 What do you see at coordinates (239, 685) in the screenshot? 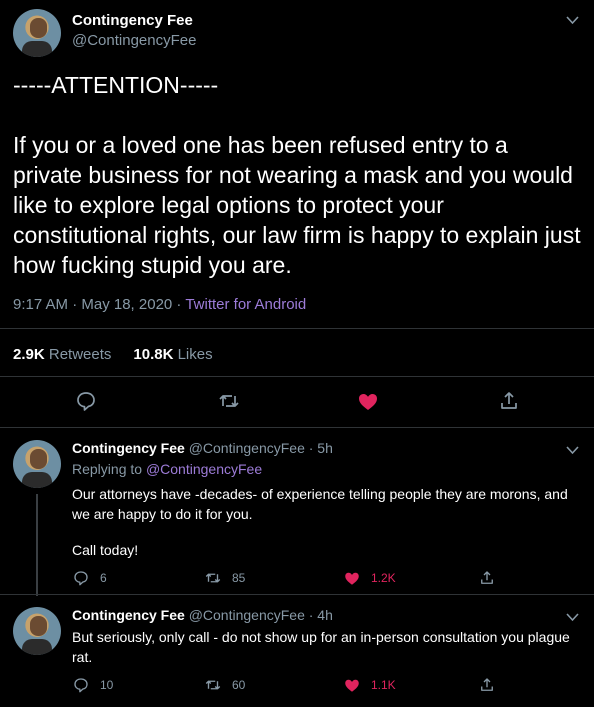
I see `retweet-count: 60` at bounding box center [239, 685].